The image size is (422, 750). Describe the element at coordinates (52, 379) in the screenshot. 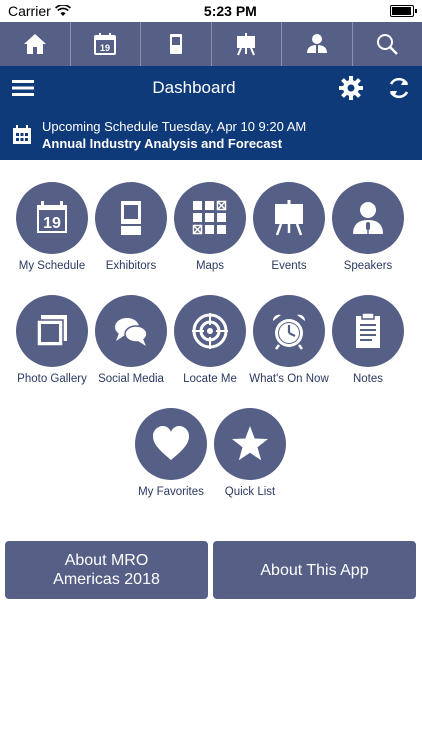

I see `tile-label: Photo Gallery` at that location.